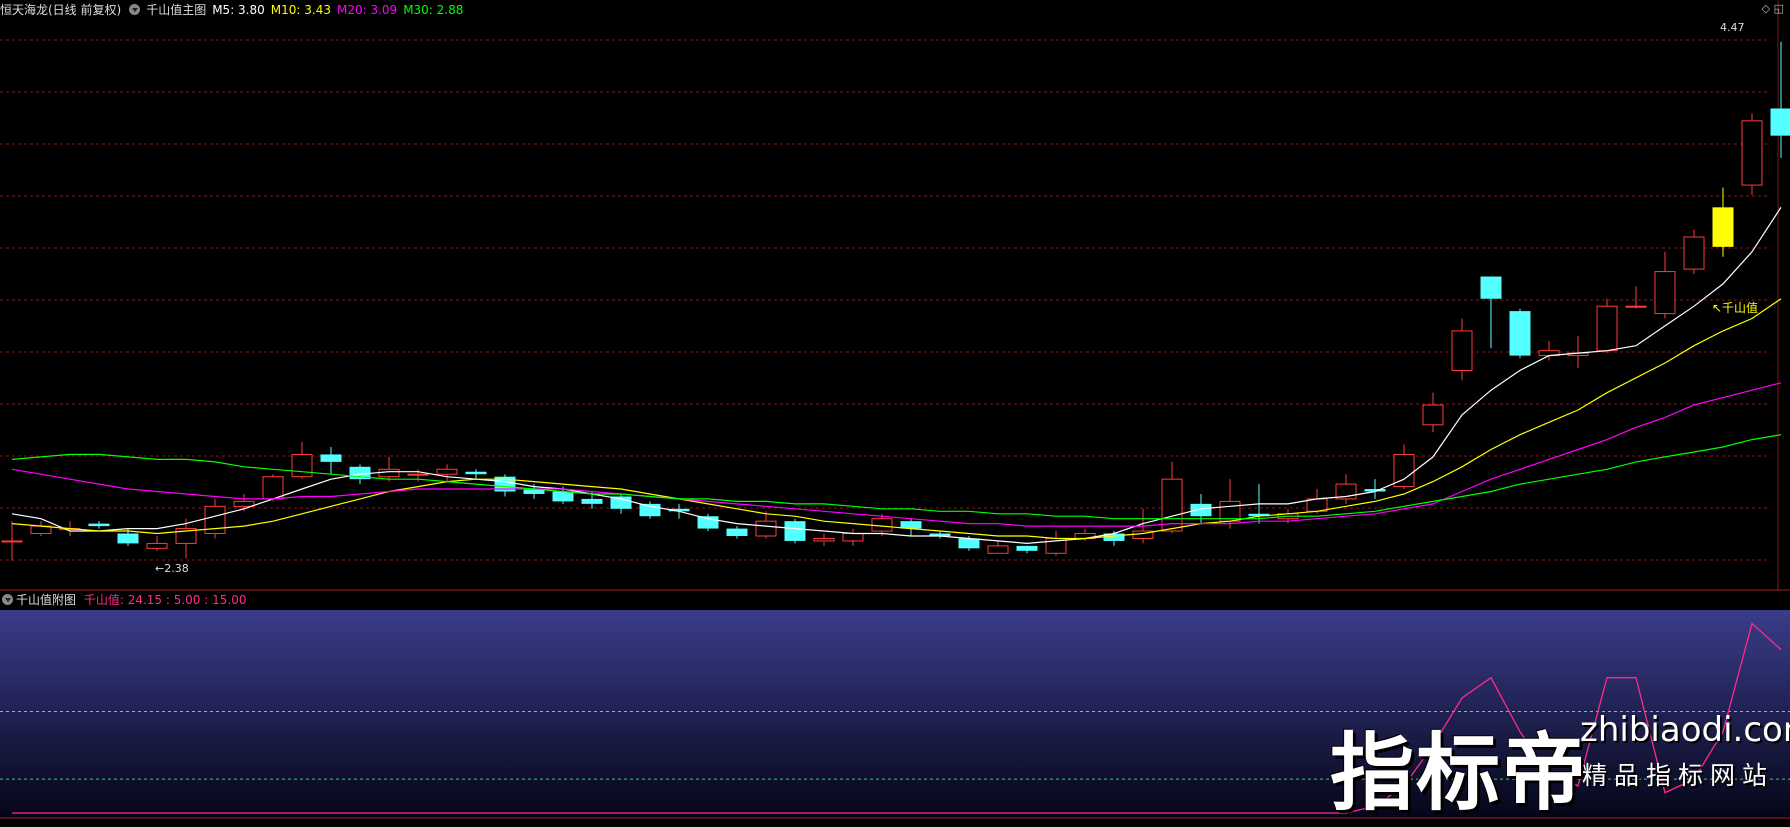 The height and width of the screenshot is (827, 1790). Describe the element at coordinates (301, 10) in the screenshot. I see `ma10-value: M10: 3.43` at that location.